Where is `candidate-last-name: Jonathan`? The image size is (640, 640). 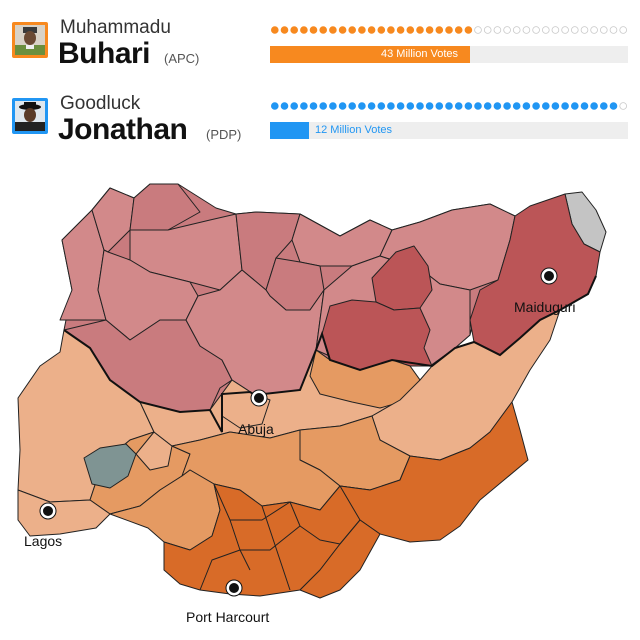
candidate-last-name: Jonathan is located at coordinates (123, 129).